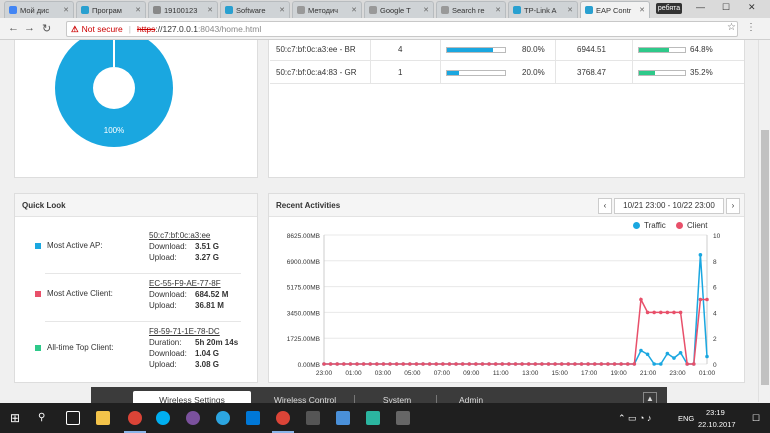 This screenshot has width=770, height=433. I want to click on quick-look-key: Upload:, so click(163, 257).